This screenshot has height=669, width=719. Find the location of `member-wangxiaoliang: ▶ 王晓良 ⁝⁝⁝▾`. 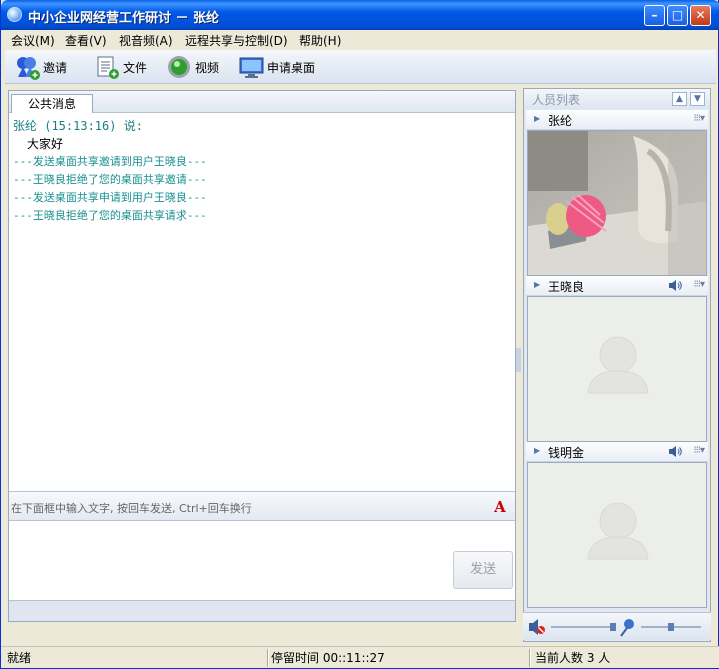

member-wangxiaoliang: ▶ 王晓良 ⁝⁝⁝▾ is located at coordinates (617, 359).